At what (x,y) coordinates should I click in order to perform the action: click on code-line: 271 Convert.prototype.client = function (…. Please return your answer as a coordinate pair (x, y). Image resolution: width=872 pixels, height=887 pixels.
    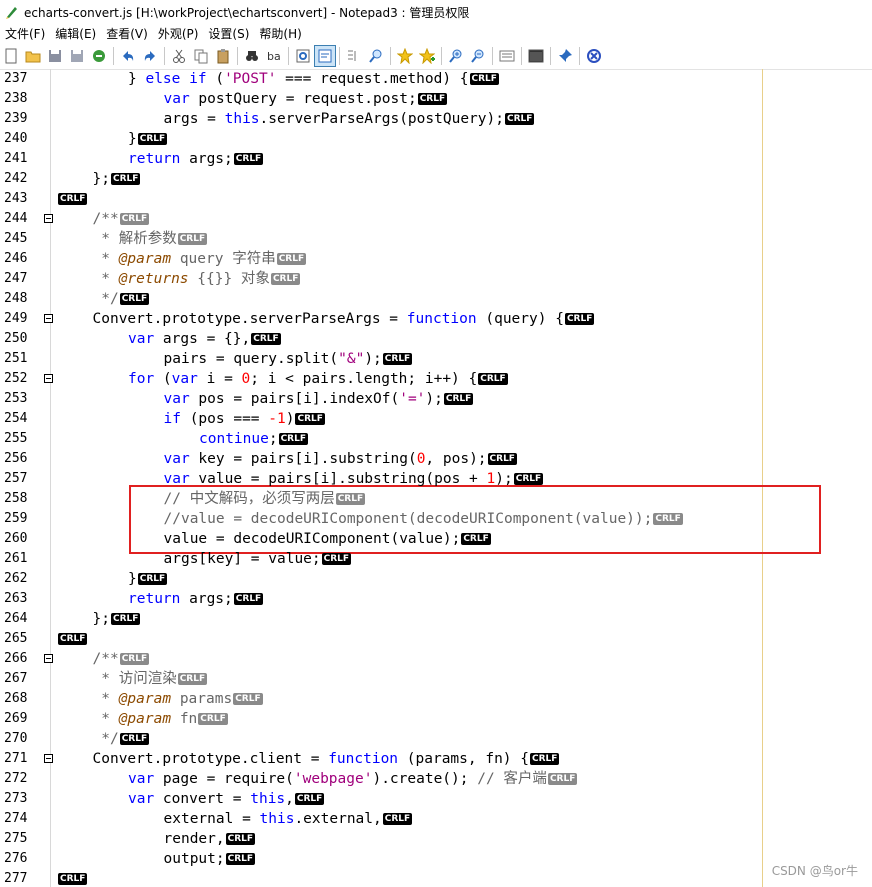
    Looking at the image, I should click on (436, 759).